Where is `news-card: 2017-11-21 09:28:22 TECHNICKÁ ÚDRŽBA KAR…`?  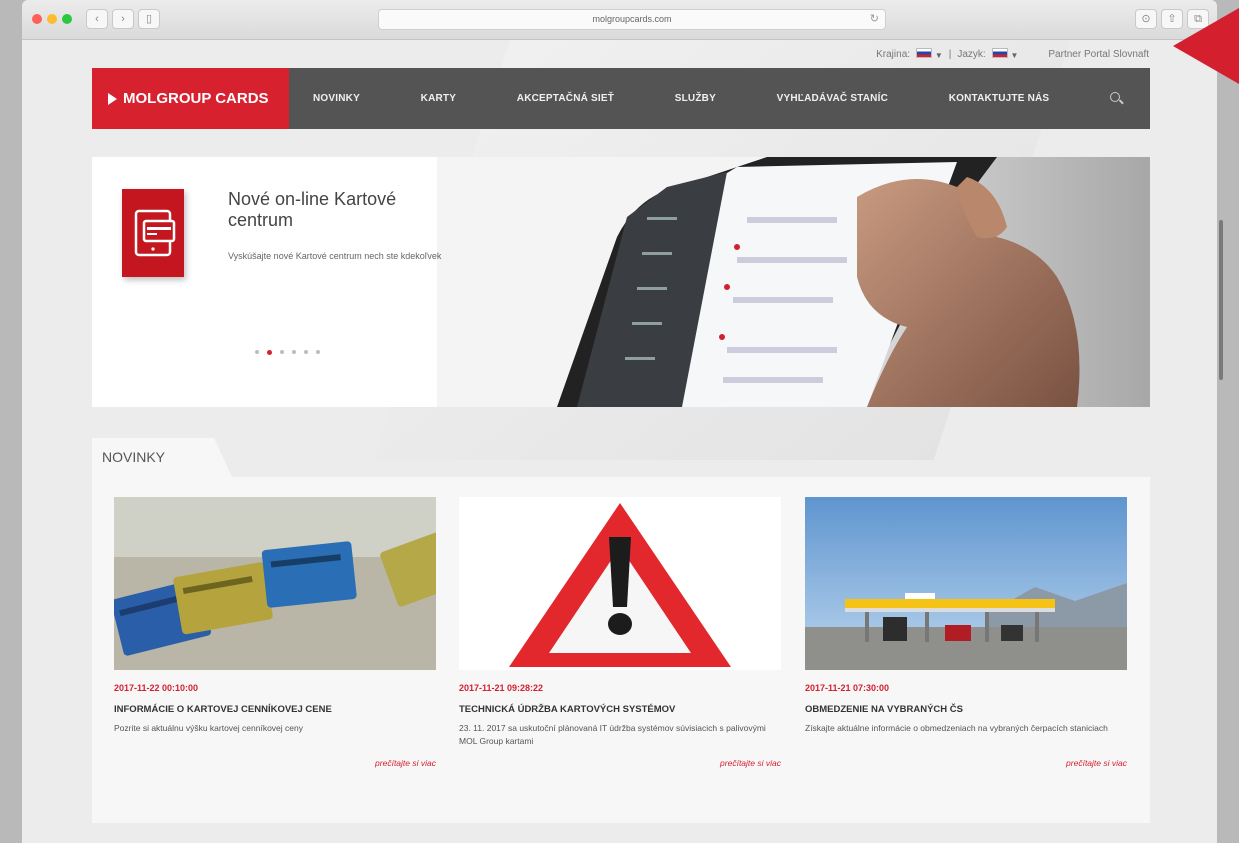
news-card: 2017-11-21 09:28:22 TECHNICKÁ ÚDRŽBA KAR… is located at coordinates (620, 632).